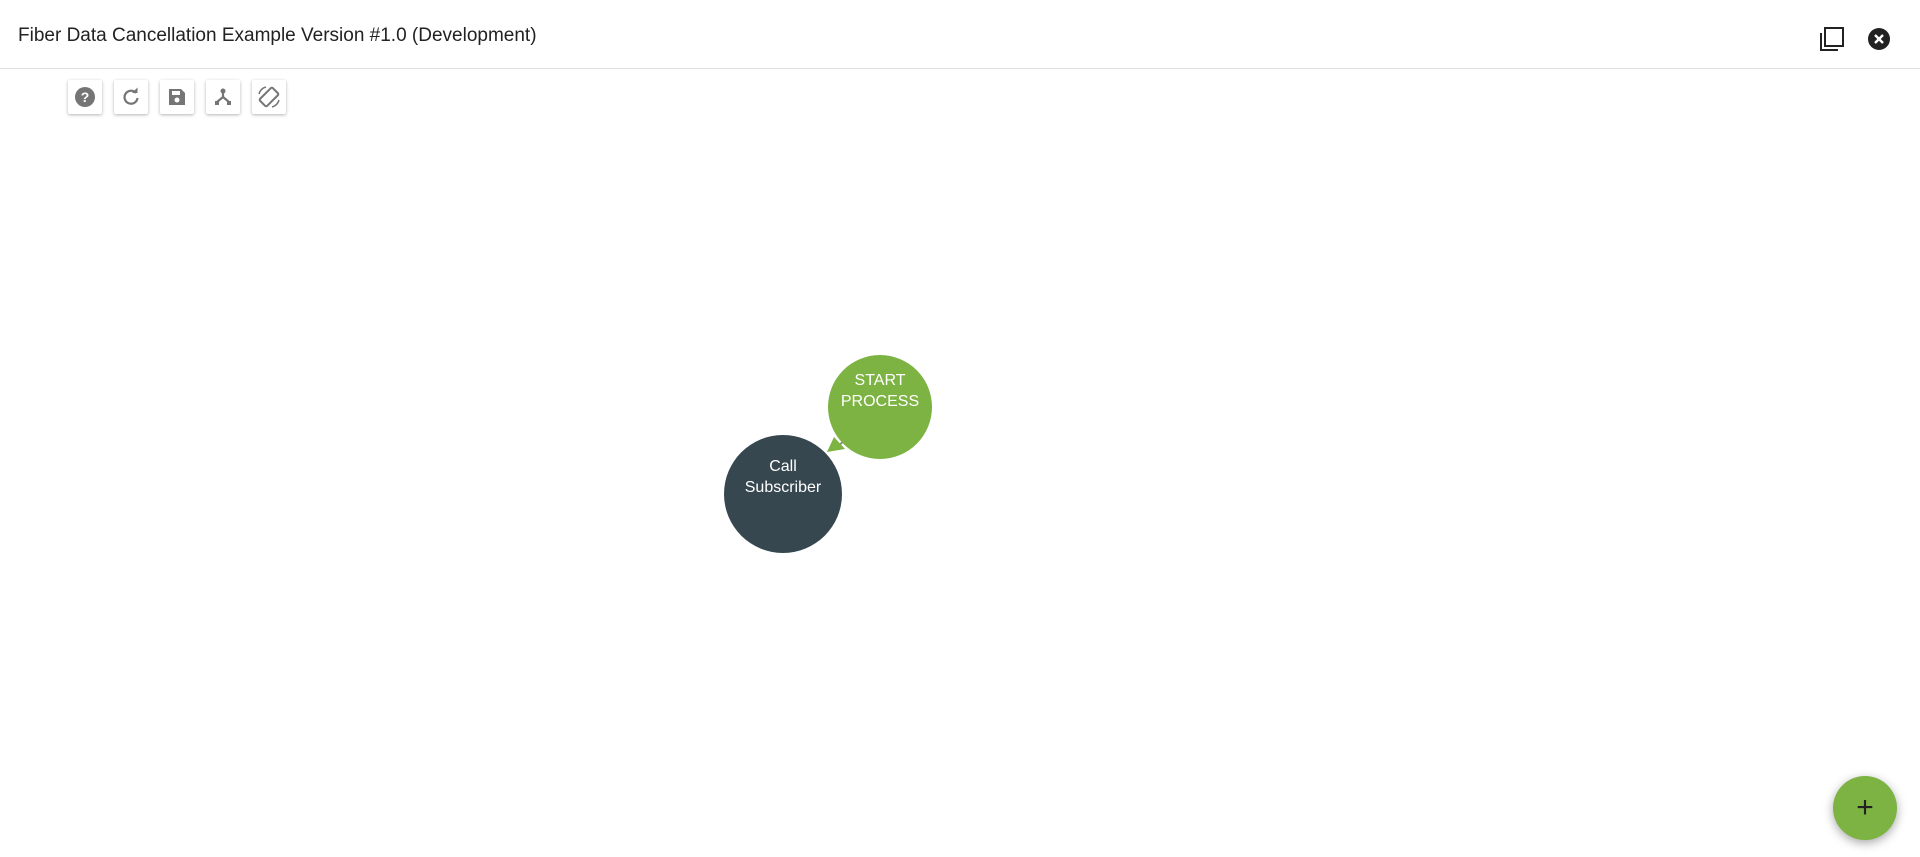  I want to click on node-label-line2: Subscriber, so click(783, 487).